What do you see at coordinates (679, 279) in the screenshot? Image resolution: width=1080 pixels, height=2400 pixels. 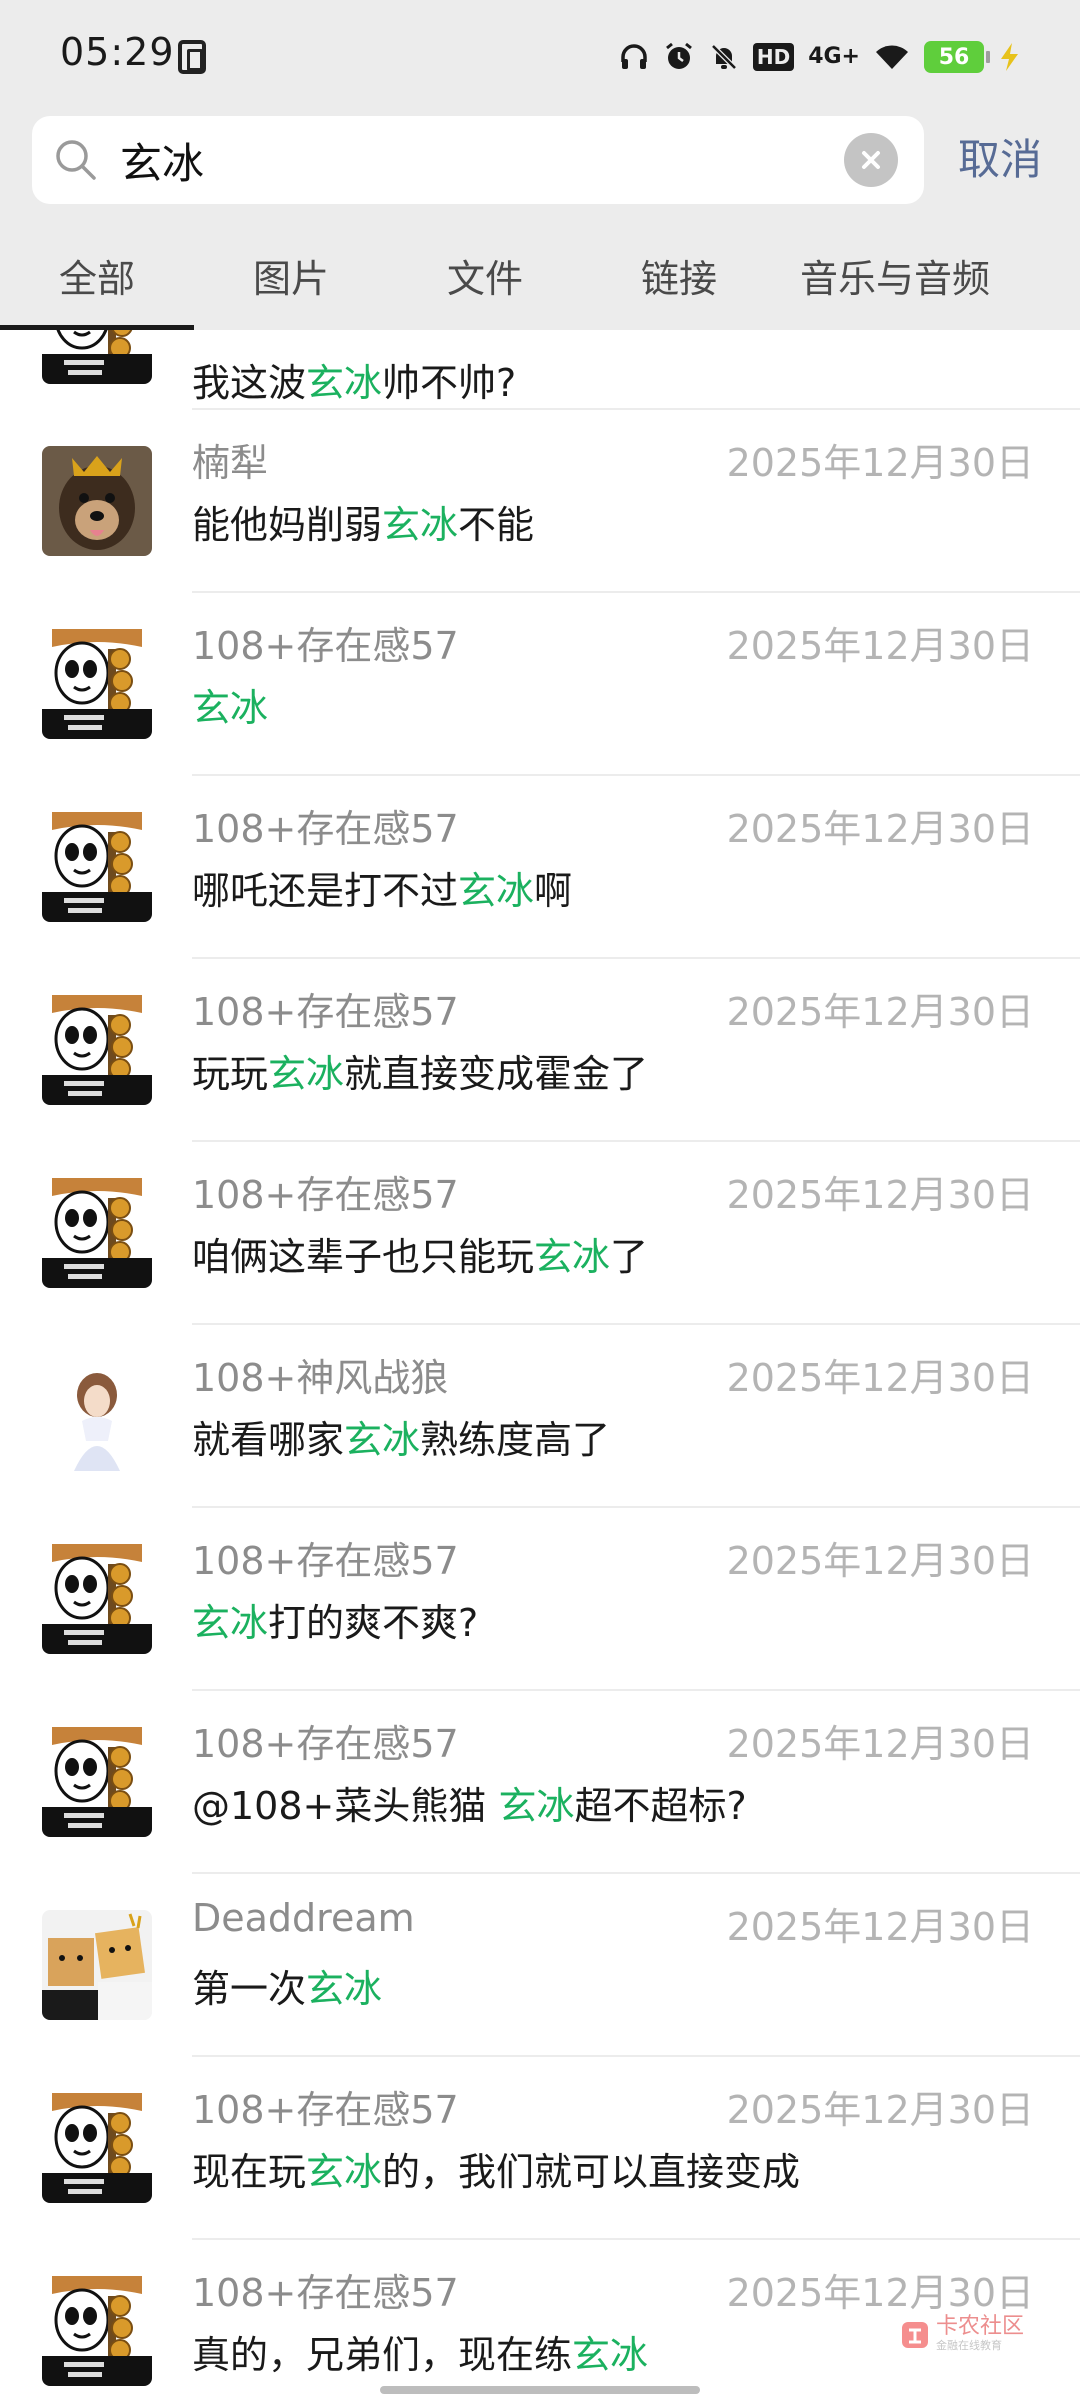 I see `tab-links: 链接` at bounding box center [679, 279].